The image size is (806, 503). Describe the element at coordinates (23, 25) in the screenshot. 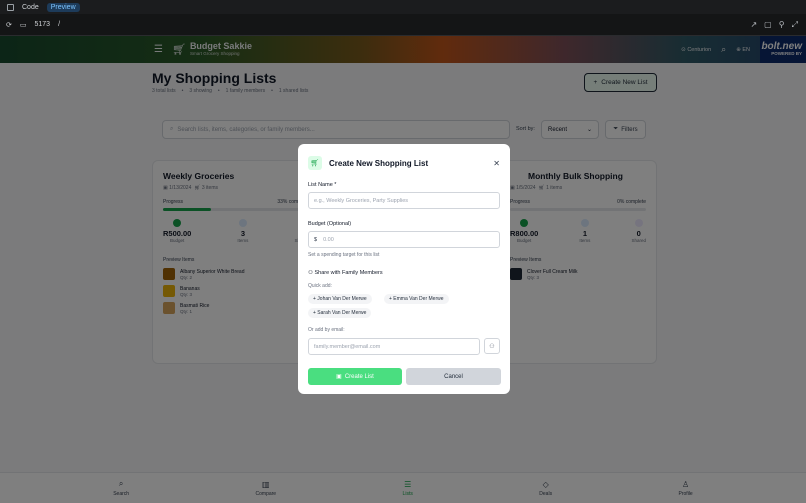

I see `monitor-icon: ▭` at that location.